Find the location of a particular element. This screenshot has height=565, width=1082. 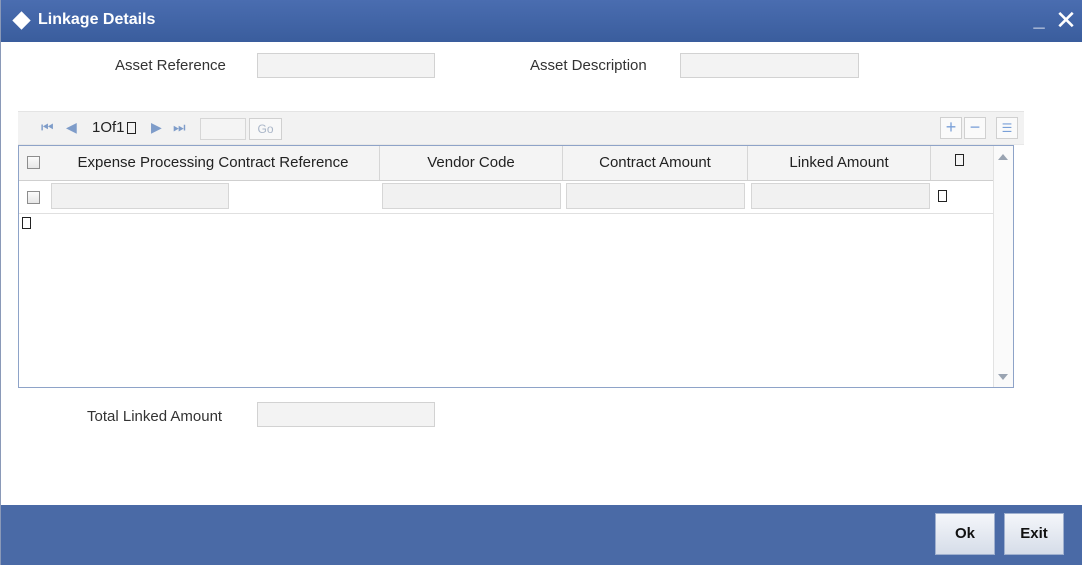

contract-reference-input is located at coordinates (140, 196).